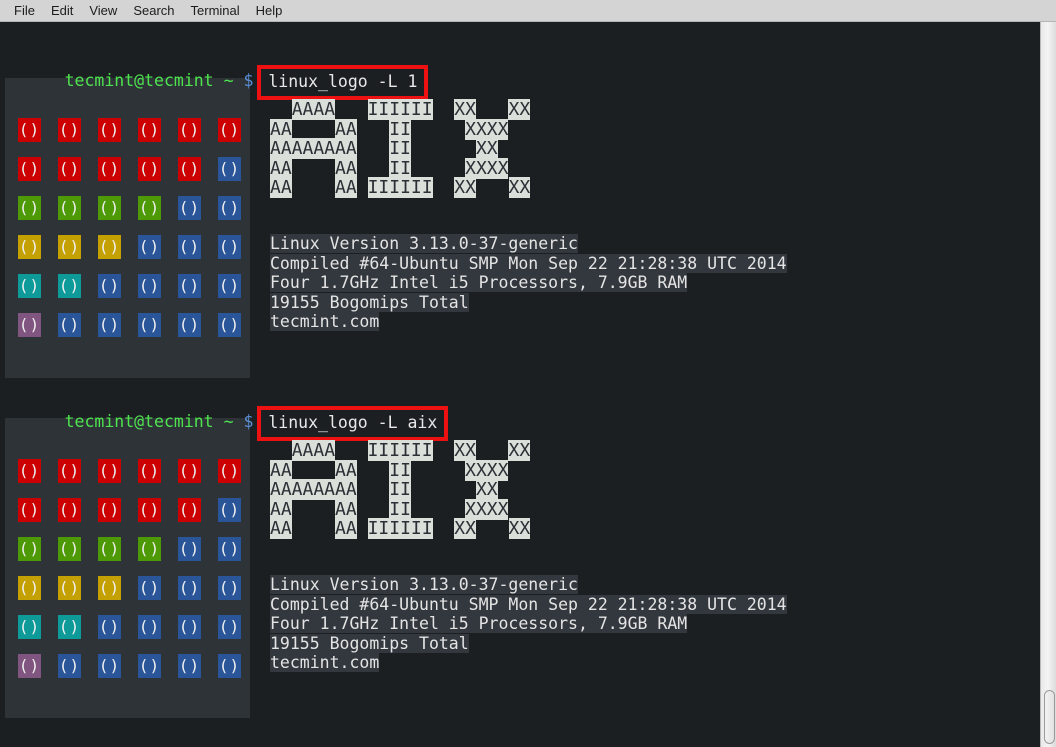  I want to click on command-highlight-box-first: linux_logo -L 1, so click(343, 82).